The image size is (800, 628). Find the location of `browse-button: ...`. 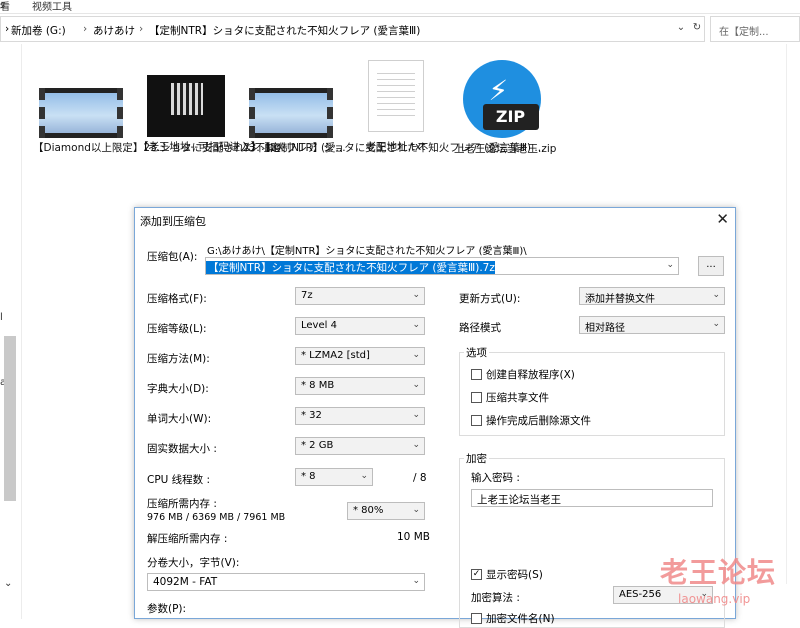

browse-button: ... is located at coordinates (711, 266).